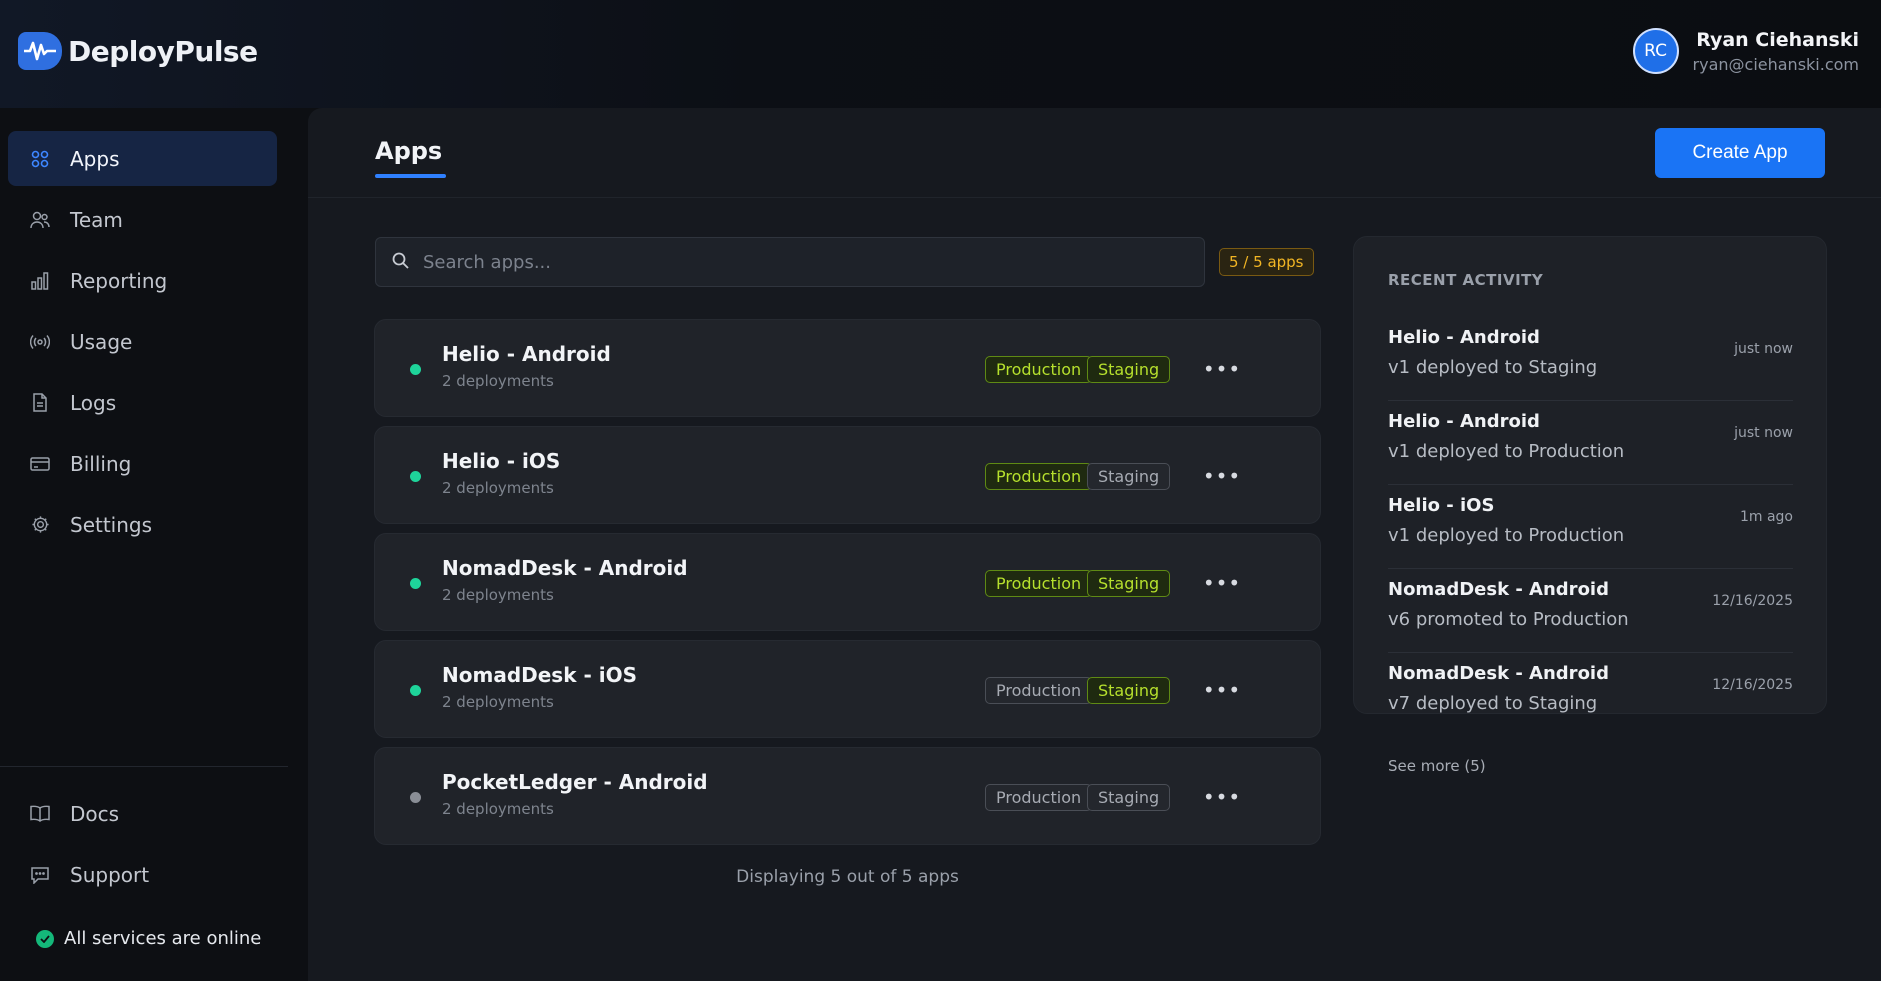  I want to click on page-title: Apps, so click(408, 151).